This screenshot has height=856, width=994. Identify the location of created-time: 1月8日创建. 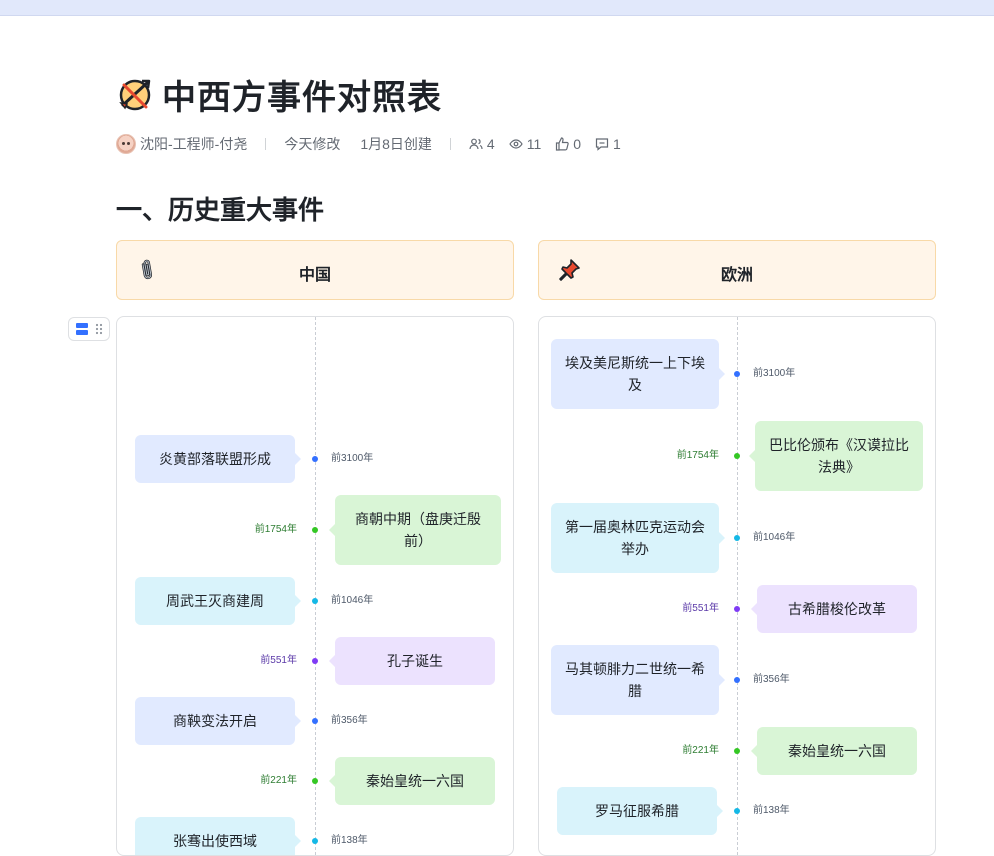
(396, 144).